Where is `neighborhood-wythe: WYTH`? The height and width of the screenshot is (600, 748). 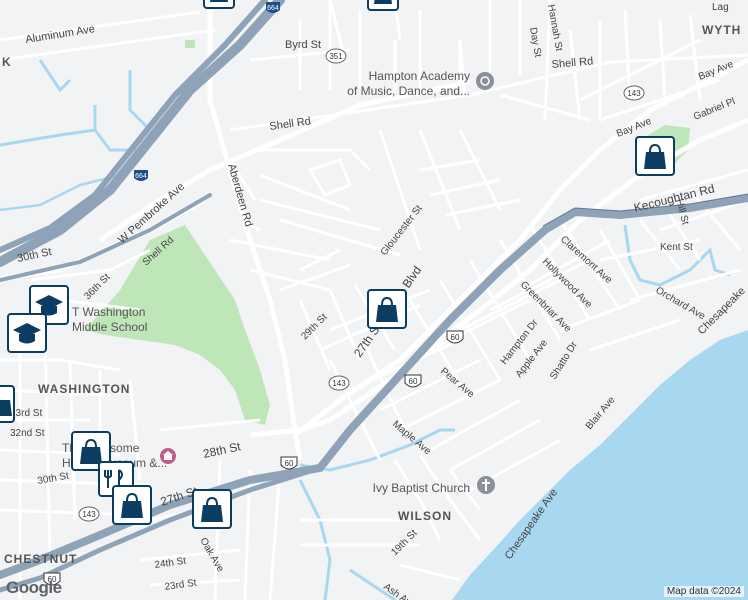
neighborhood-wythe: WYTH is located at coordinates (721, 30).